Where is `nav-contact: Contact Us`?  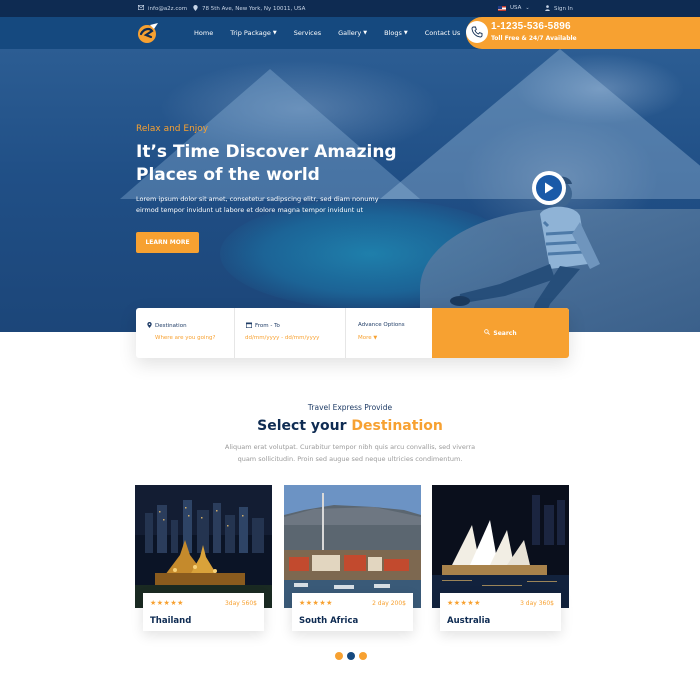
nav-contact: Contact Us is located at coordinates (443, 33).